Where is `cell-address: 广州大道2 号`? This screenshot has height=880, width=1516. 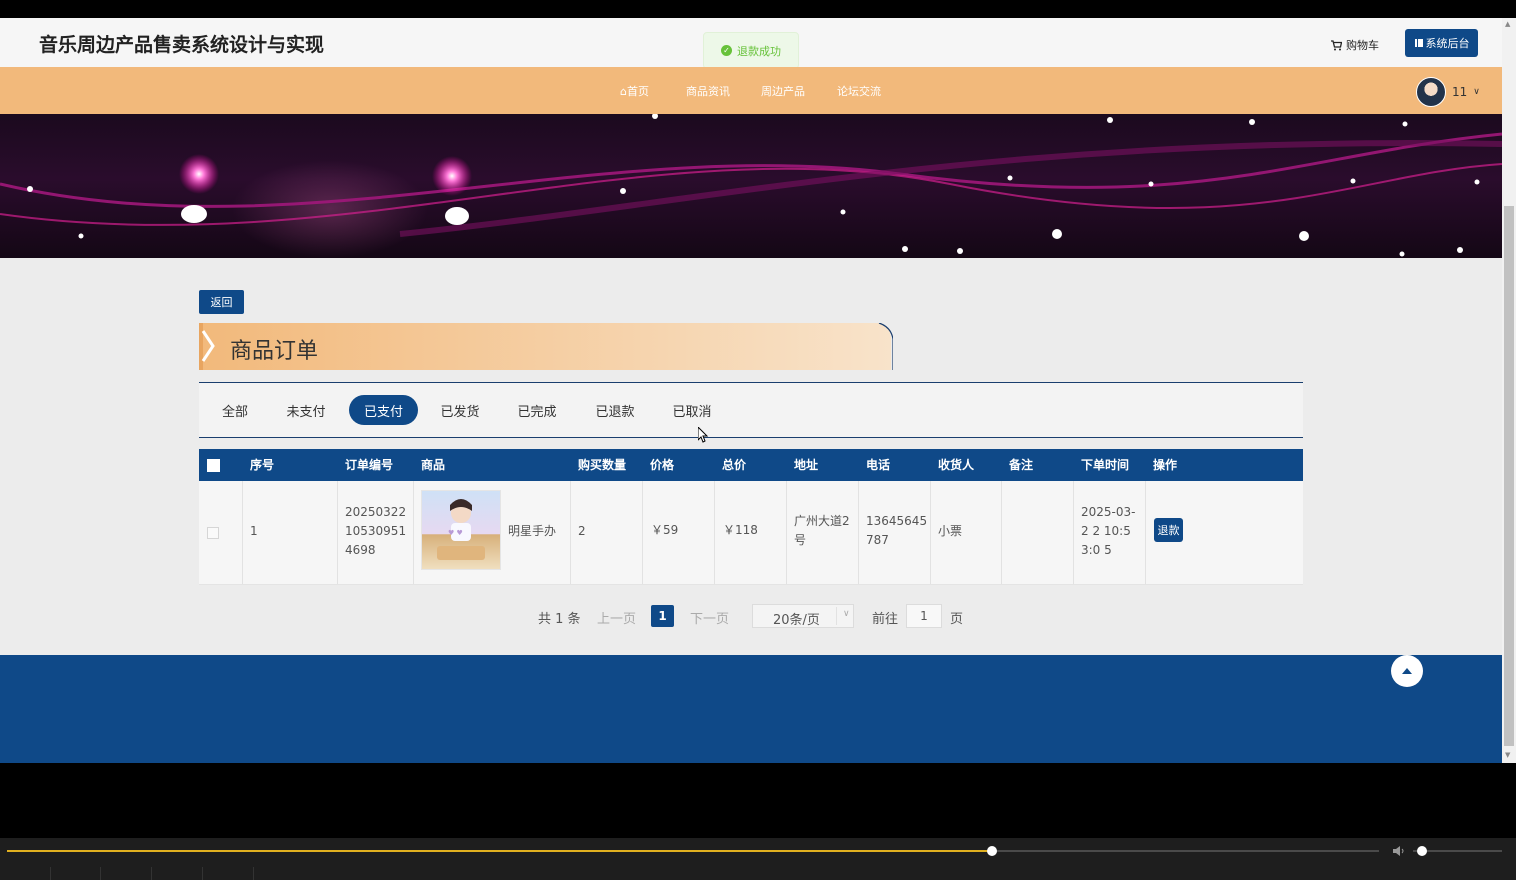 cell-address: 广州大道2 号 is located at coordinates (822, 530).